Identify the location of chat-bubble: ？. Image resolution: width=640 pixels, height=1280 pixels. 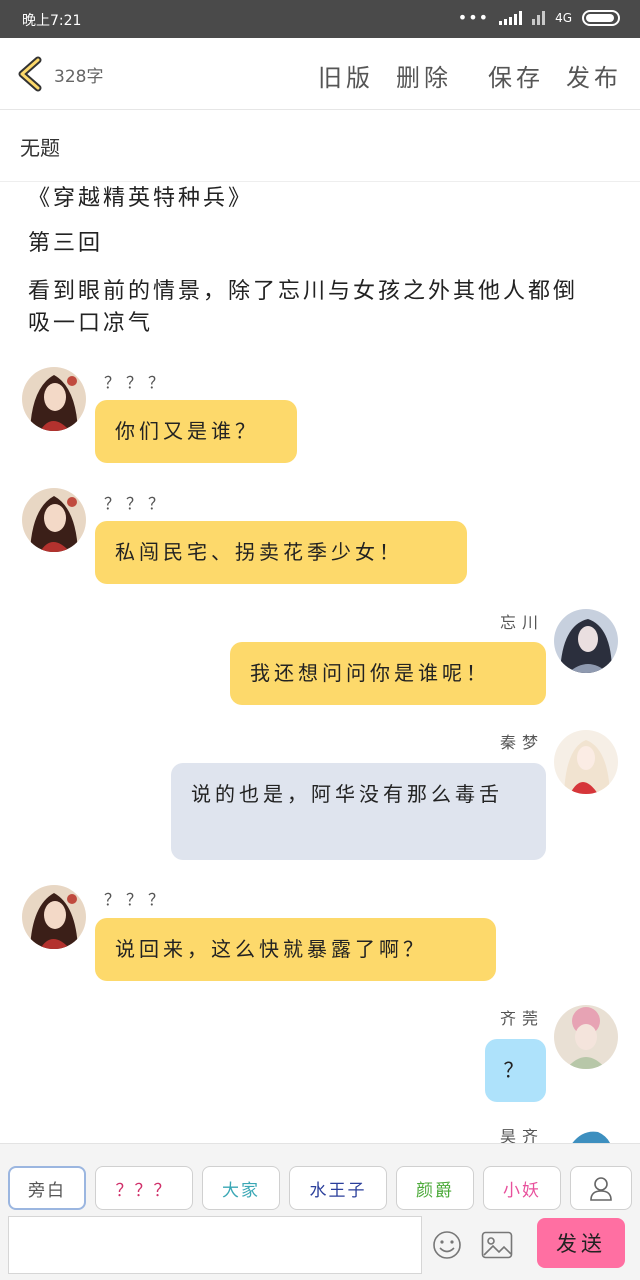
(515, 1070).